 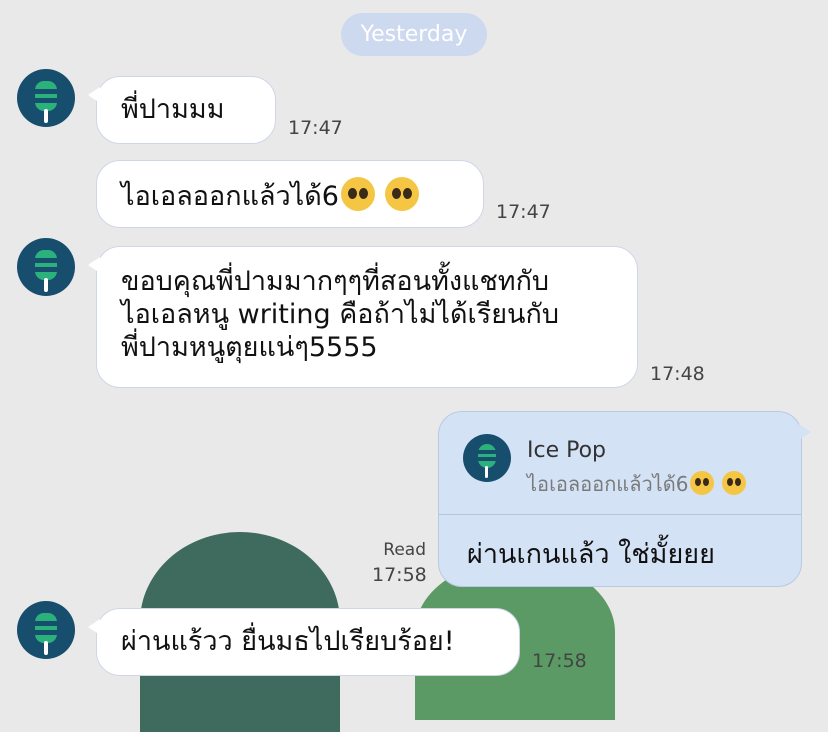 I want to click on message-text: ผ่านเกนแล้ว ใช่มั้ยยย, so click(x=591, y=554).